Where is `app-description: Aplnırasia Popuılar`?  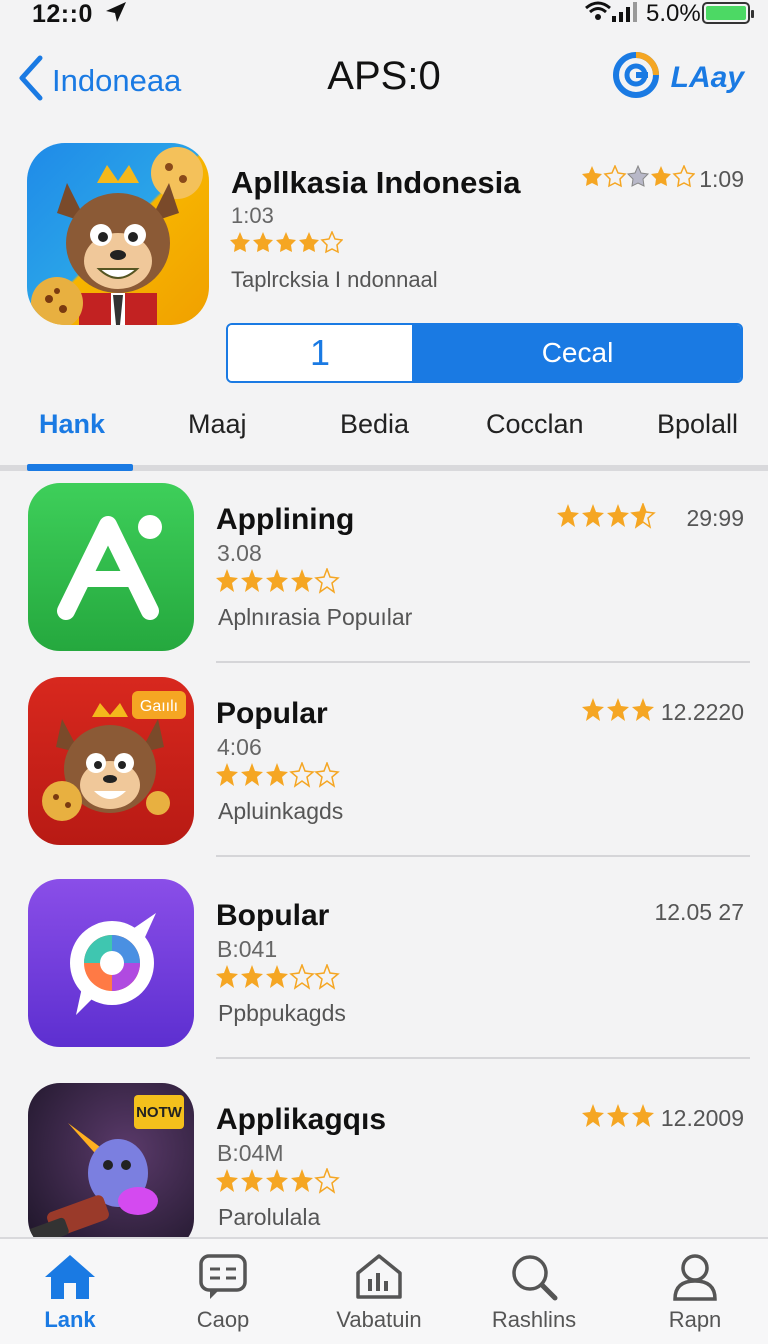
app-description: Aplnırasia Popuılar is located at coordinates (315, 617).